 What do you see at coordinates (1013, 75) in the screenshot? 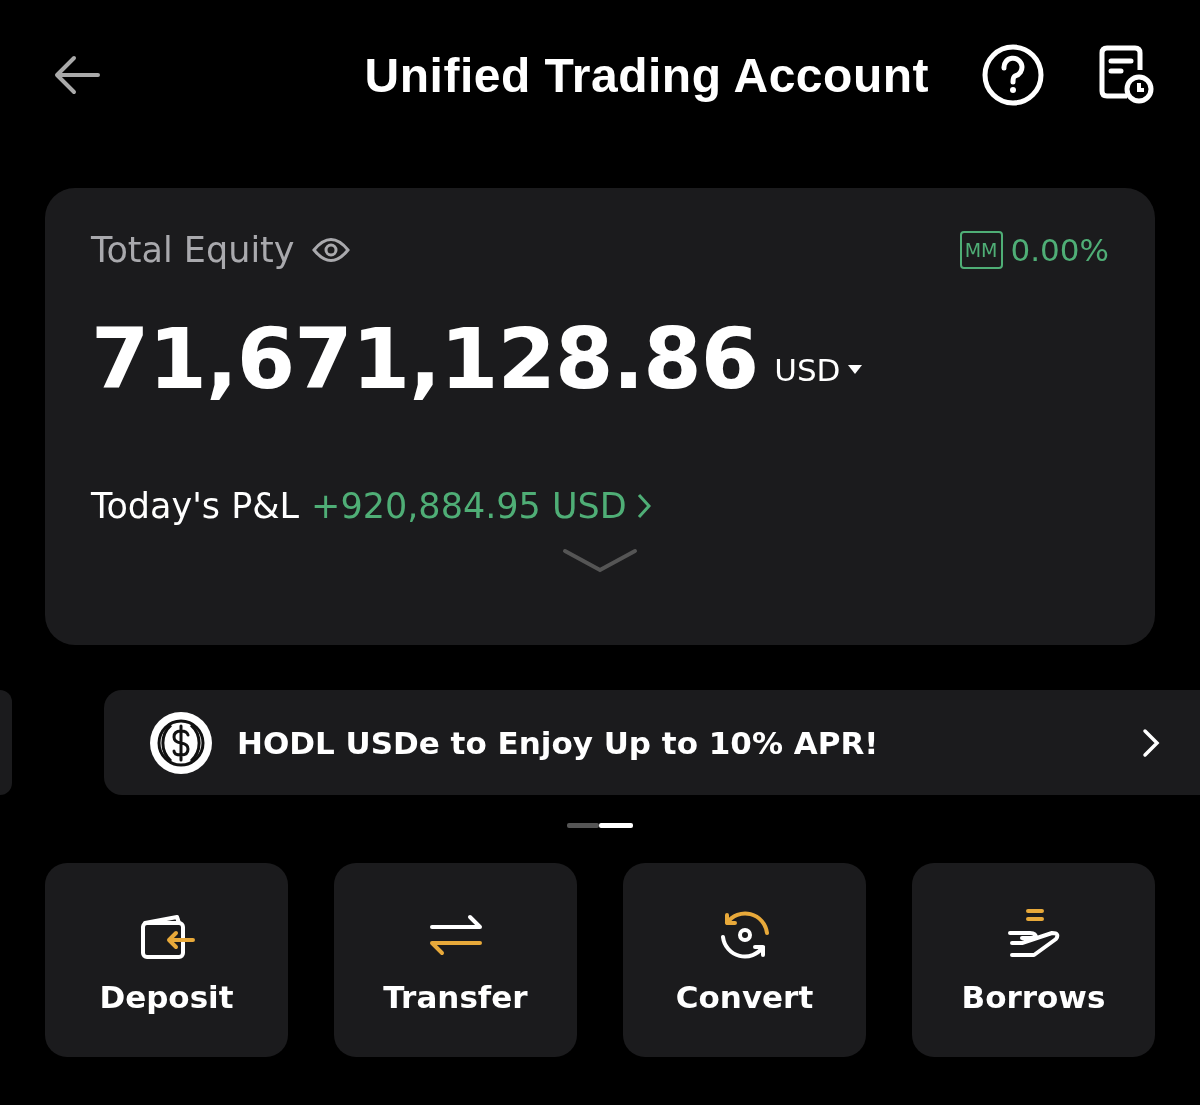
I see `help-button` at bounding box center [1013, 75].